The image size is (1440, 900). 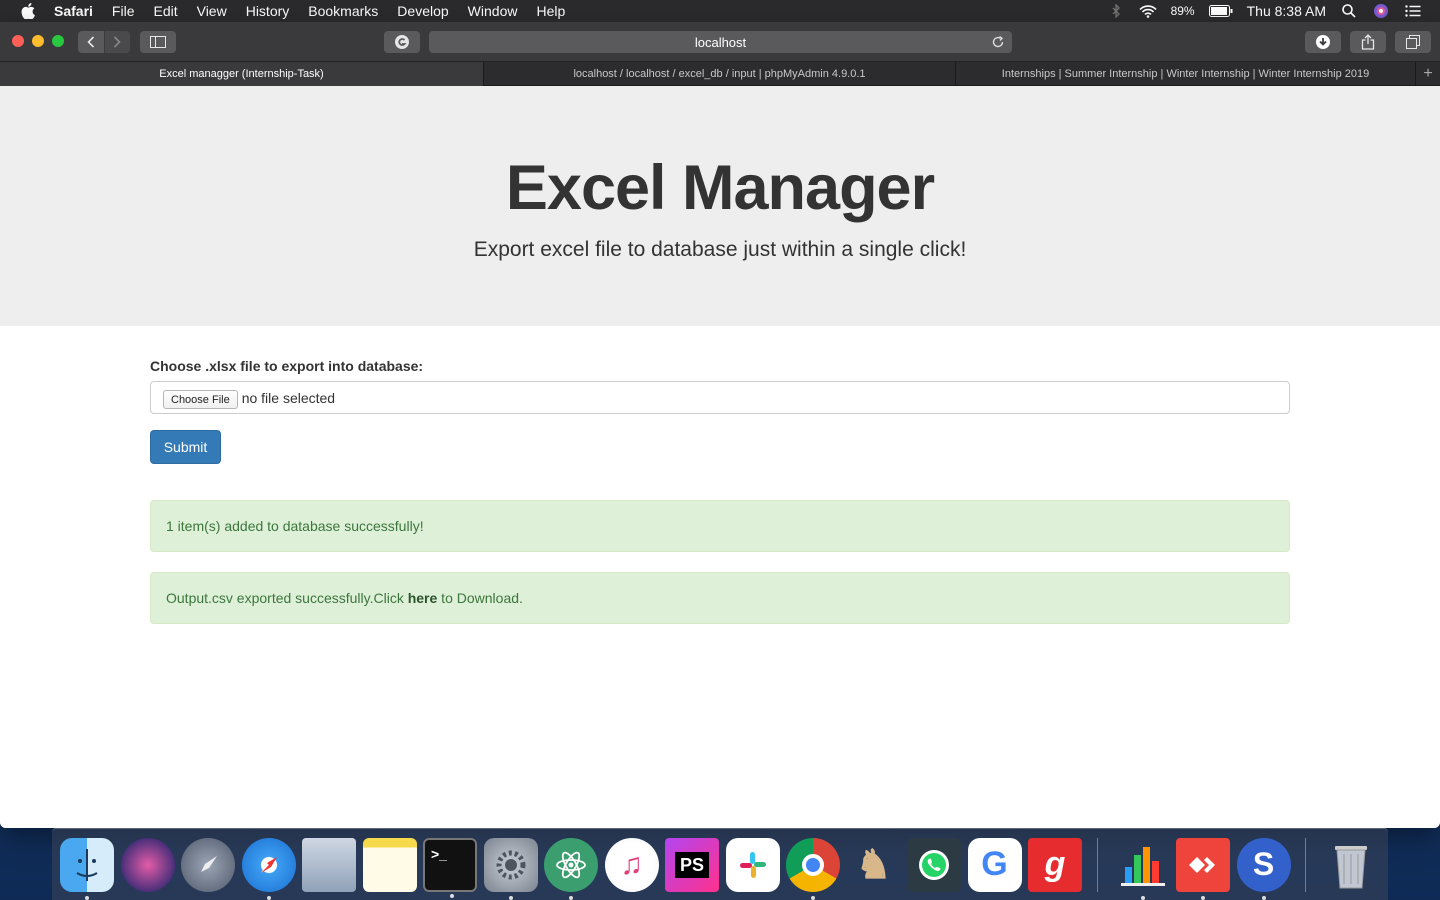 I want to click on simplenote-icon: S, so click(x=1263, y=868).